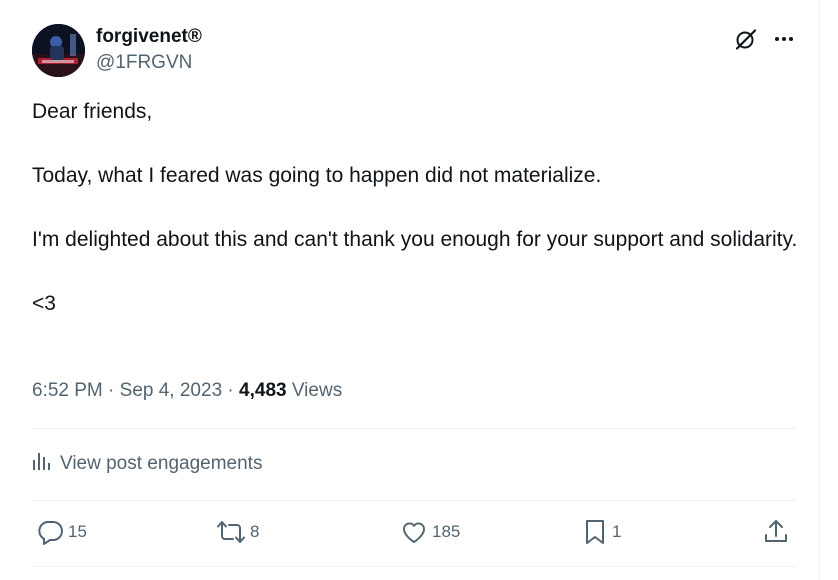 Image resolution: width=838 pixels, height=580 pixels. What do you see at coordinates (595, 532) in the screenshot?
I see `bookmark-icon` at bounding box center [595, 532].